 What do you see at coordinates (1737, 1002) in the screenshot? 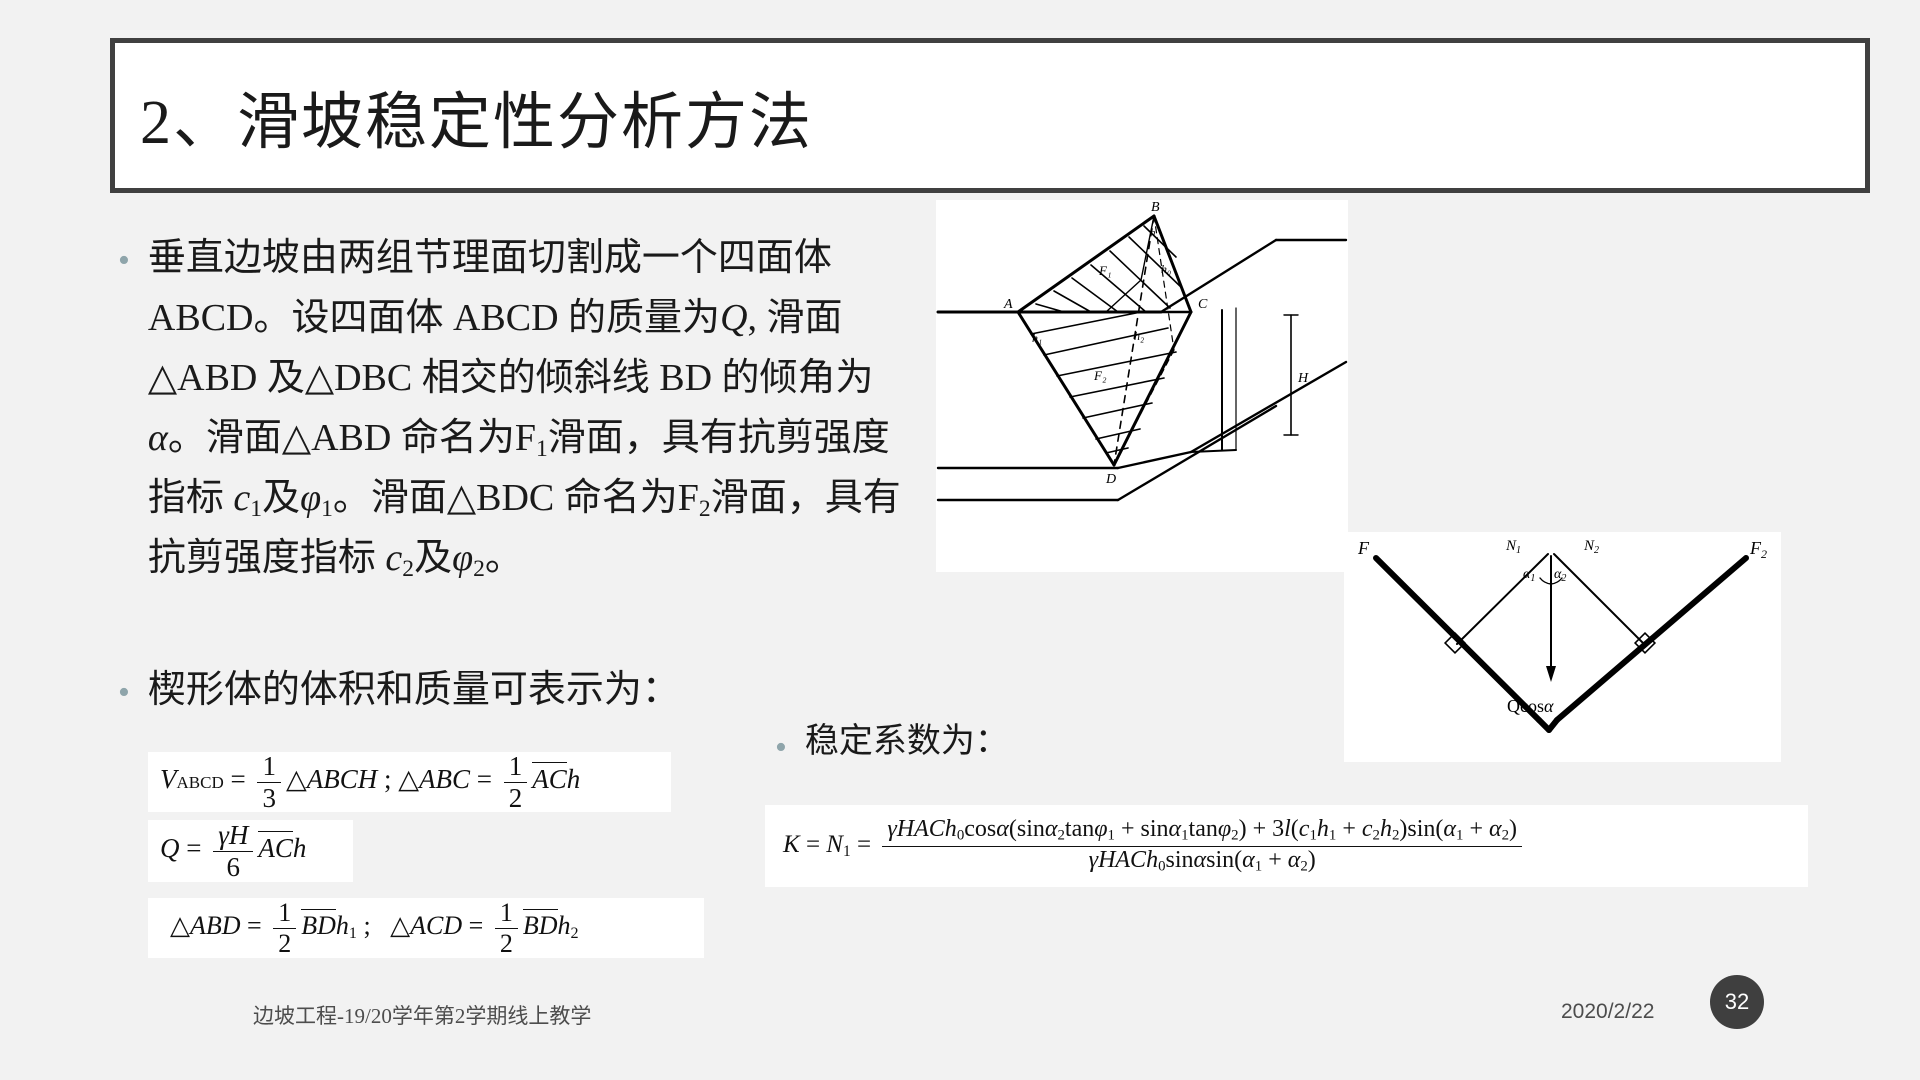
I see `page-number-badge: 32` at bounding box center [1737, 1002].